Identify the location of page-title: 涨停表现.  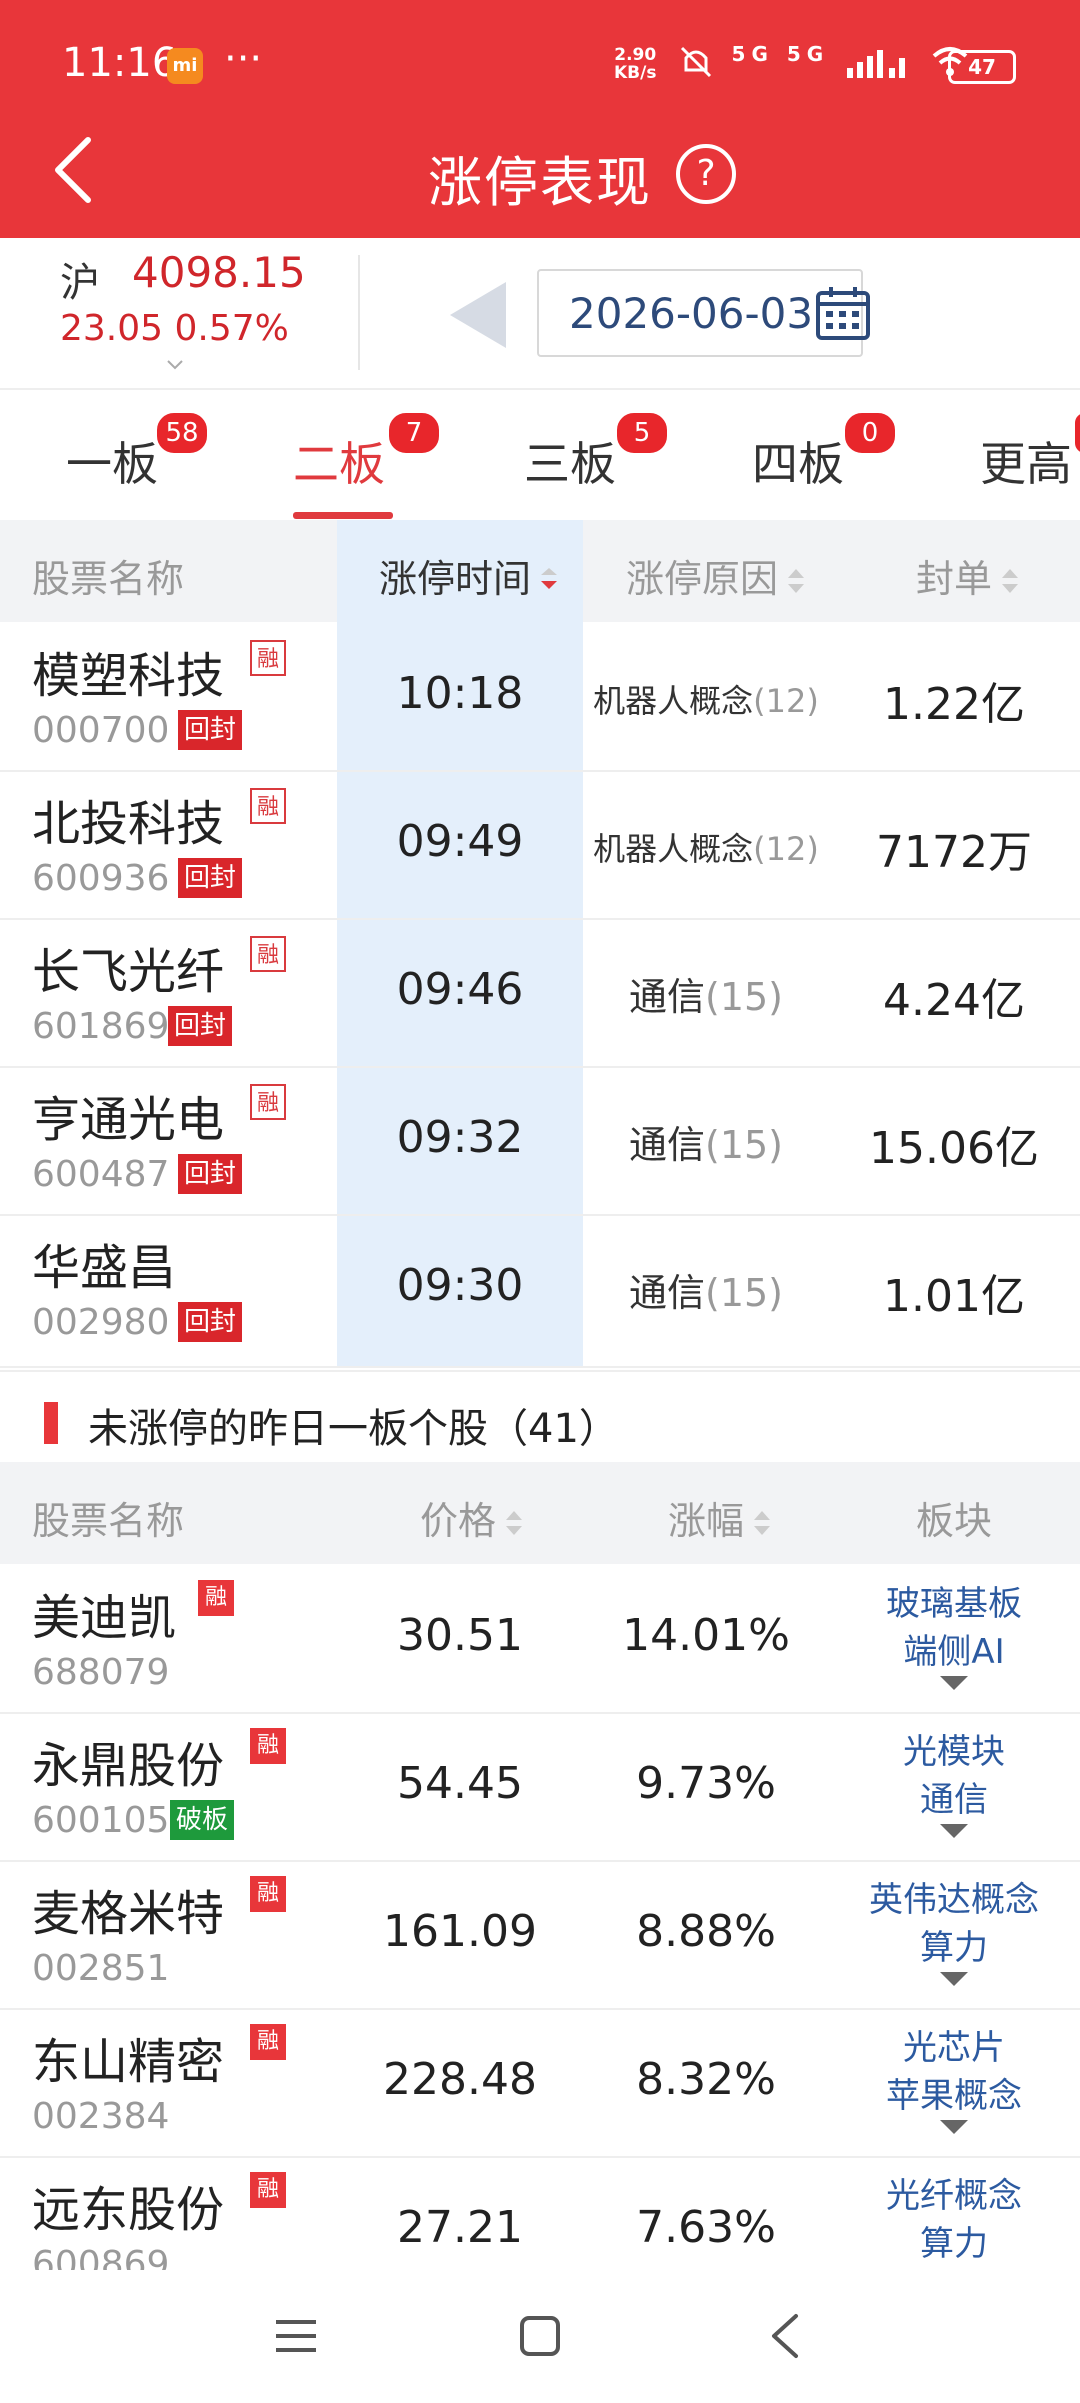
(540, 182).